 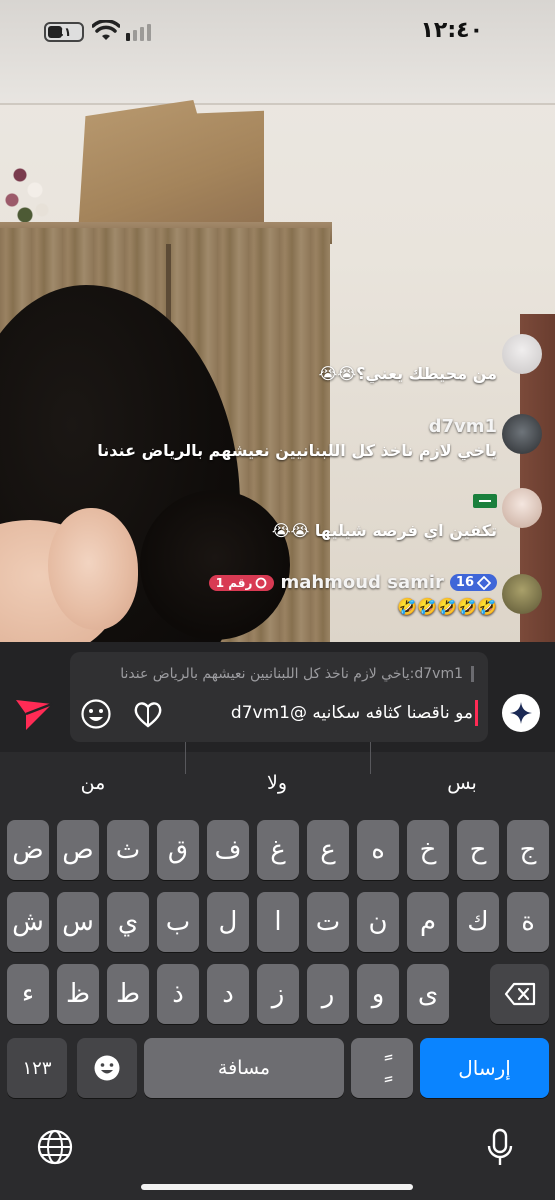 I want to click on backspace-key, so click(x=519, y=994).